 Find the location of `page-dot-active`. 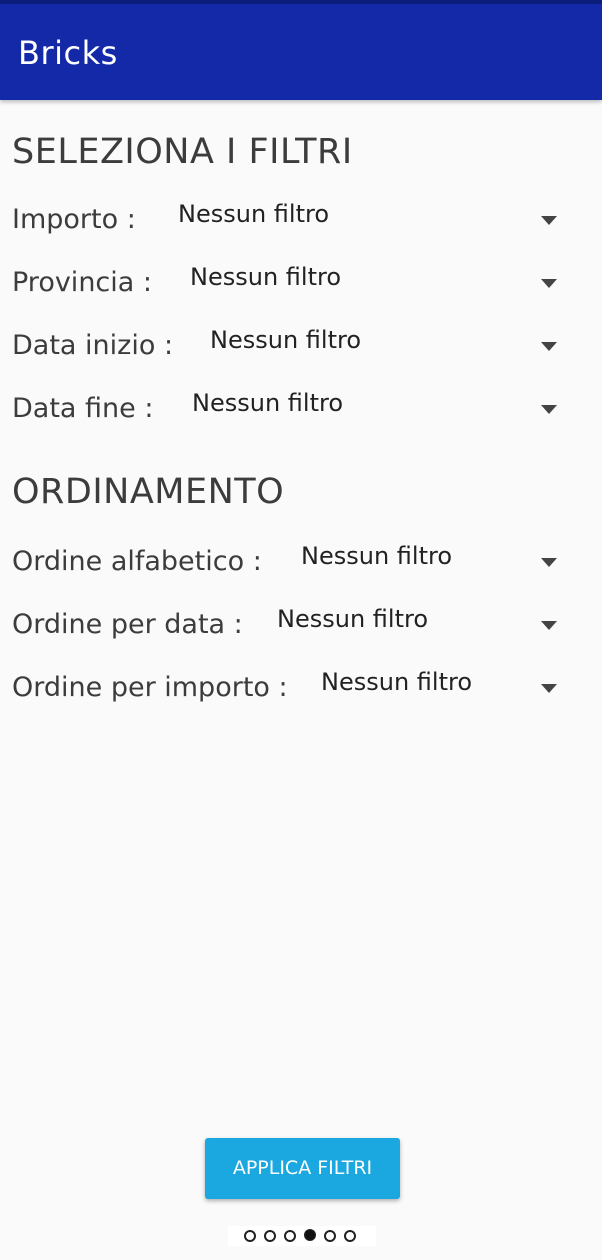

page-dot-active is located at coordinates (310, 1235).